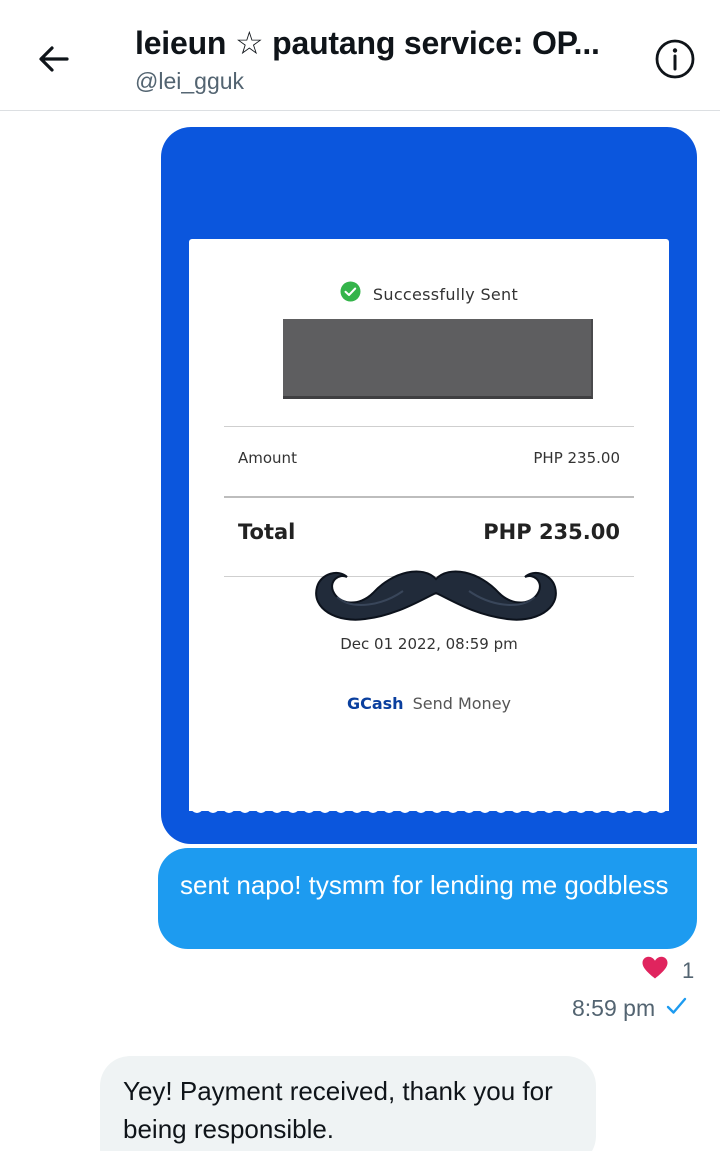  What do you see at coordinates (429, 458) in the screenshot?
I see `amount-row: Amount PHP 235.00` at bounding box center [429, 458].